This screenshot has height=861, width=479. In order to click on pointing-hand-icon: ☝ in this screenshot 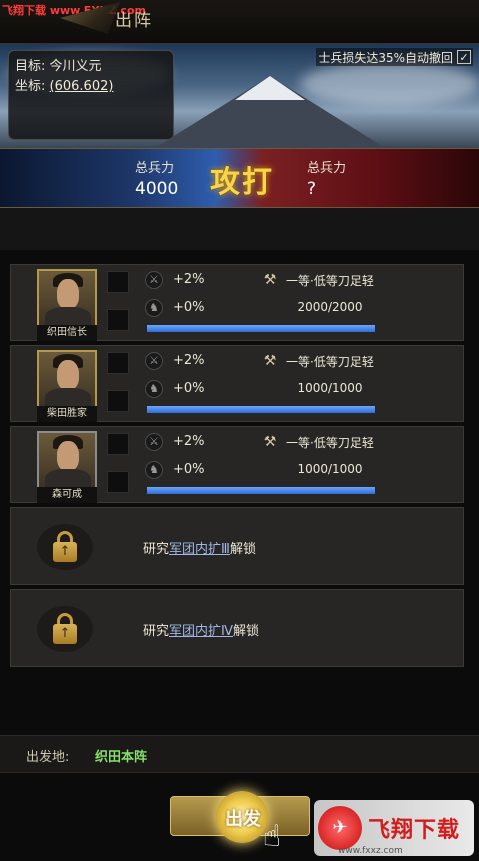, I will do `click(272, 836)`.